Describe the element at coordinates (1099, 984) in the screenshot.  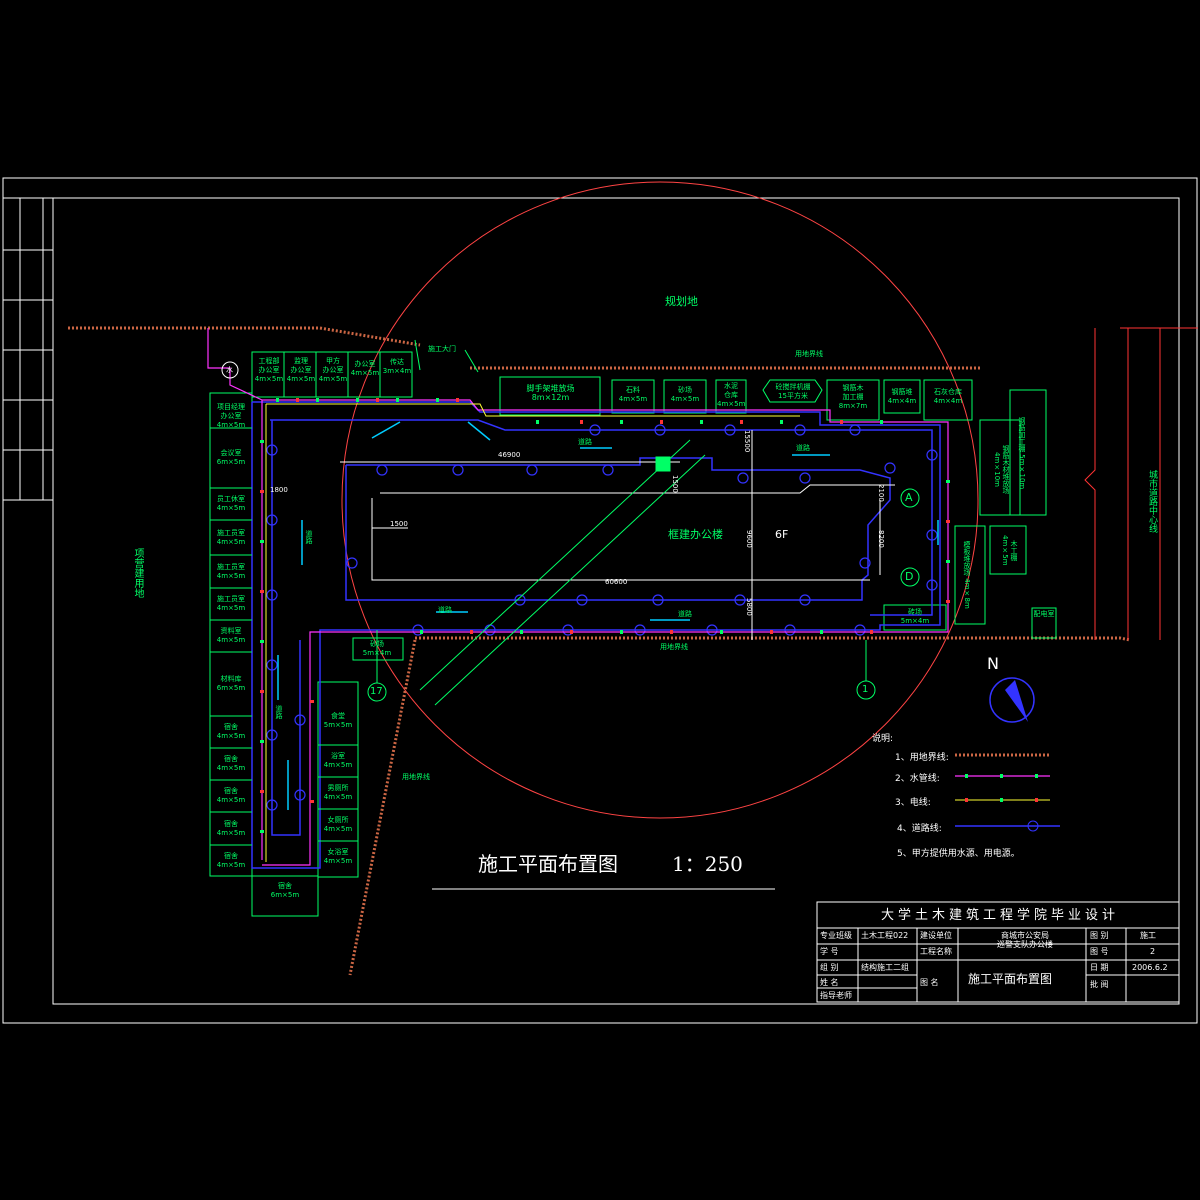
I see `tb-key: 批 阅` at that location.